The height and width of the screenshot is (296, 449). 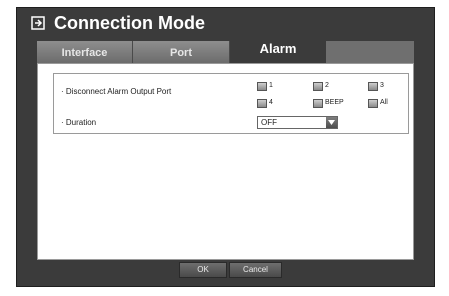 What do you see at coordinates (255, 270) in the screenshot?
I see `cancel-button: Cancel` at bounding box center [255, 270].